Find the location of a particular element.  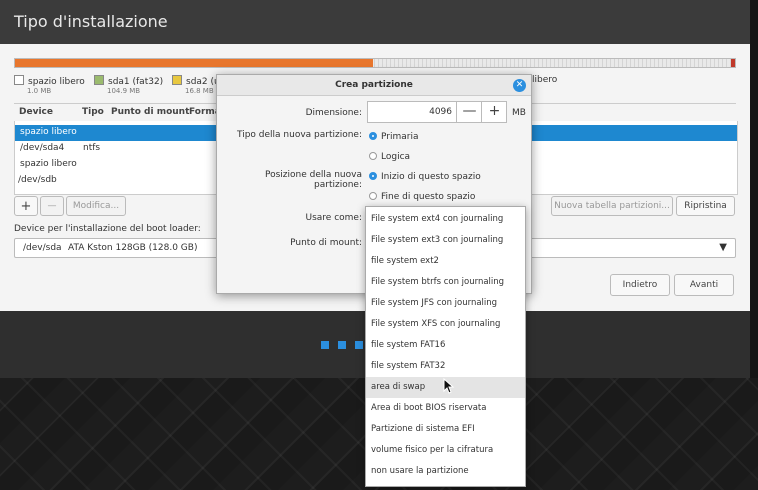

legend-item-free: spazio libero 1.0 MB is located at coordinates (49, 85).